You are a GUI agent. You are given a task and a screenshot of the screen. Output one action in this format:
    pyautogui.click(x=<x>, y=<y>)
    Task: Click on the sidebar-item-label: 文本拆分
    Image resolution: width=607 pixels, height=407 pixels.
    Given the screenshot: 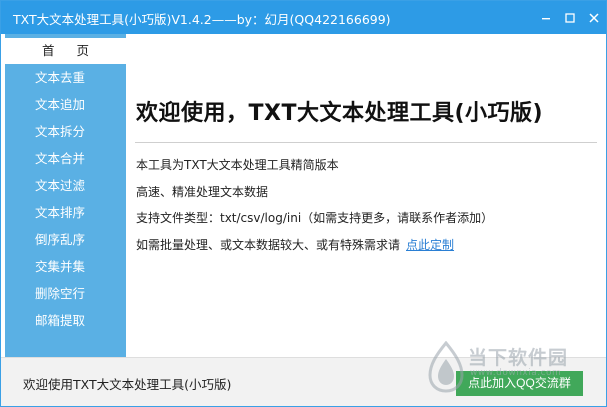 What is the action you would take?
    pyautogui.click(x=60, y=131)
    